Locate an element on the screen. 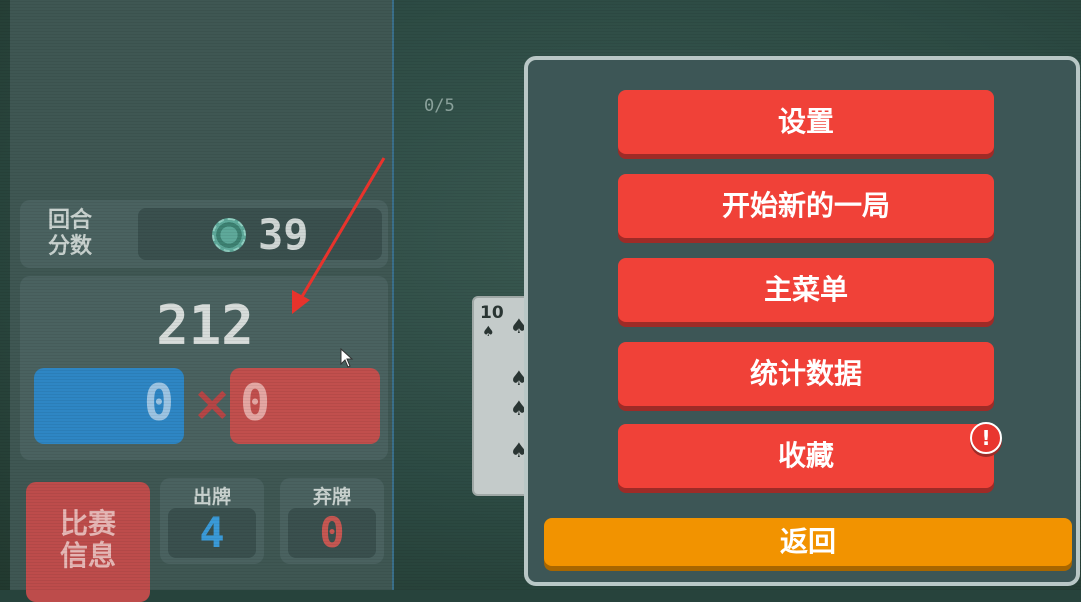  back-button-label: 返回 is located at coordinates (807, 541).